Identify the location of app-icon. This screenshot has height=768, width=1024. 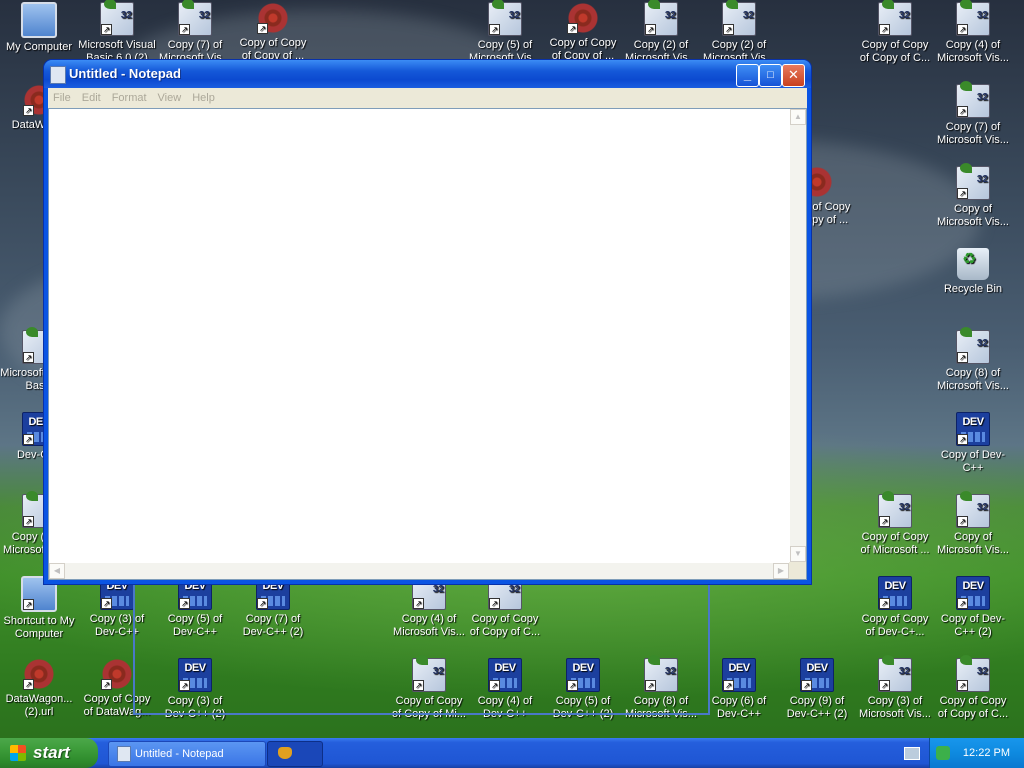
(285, 753).